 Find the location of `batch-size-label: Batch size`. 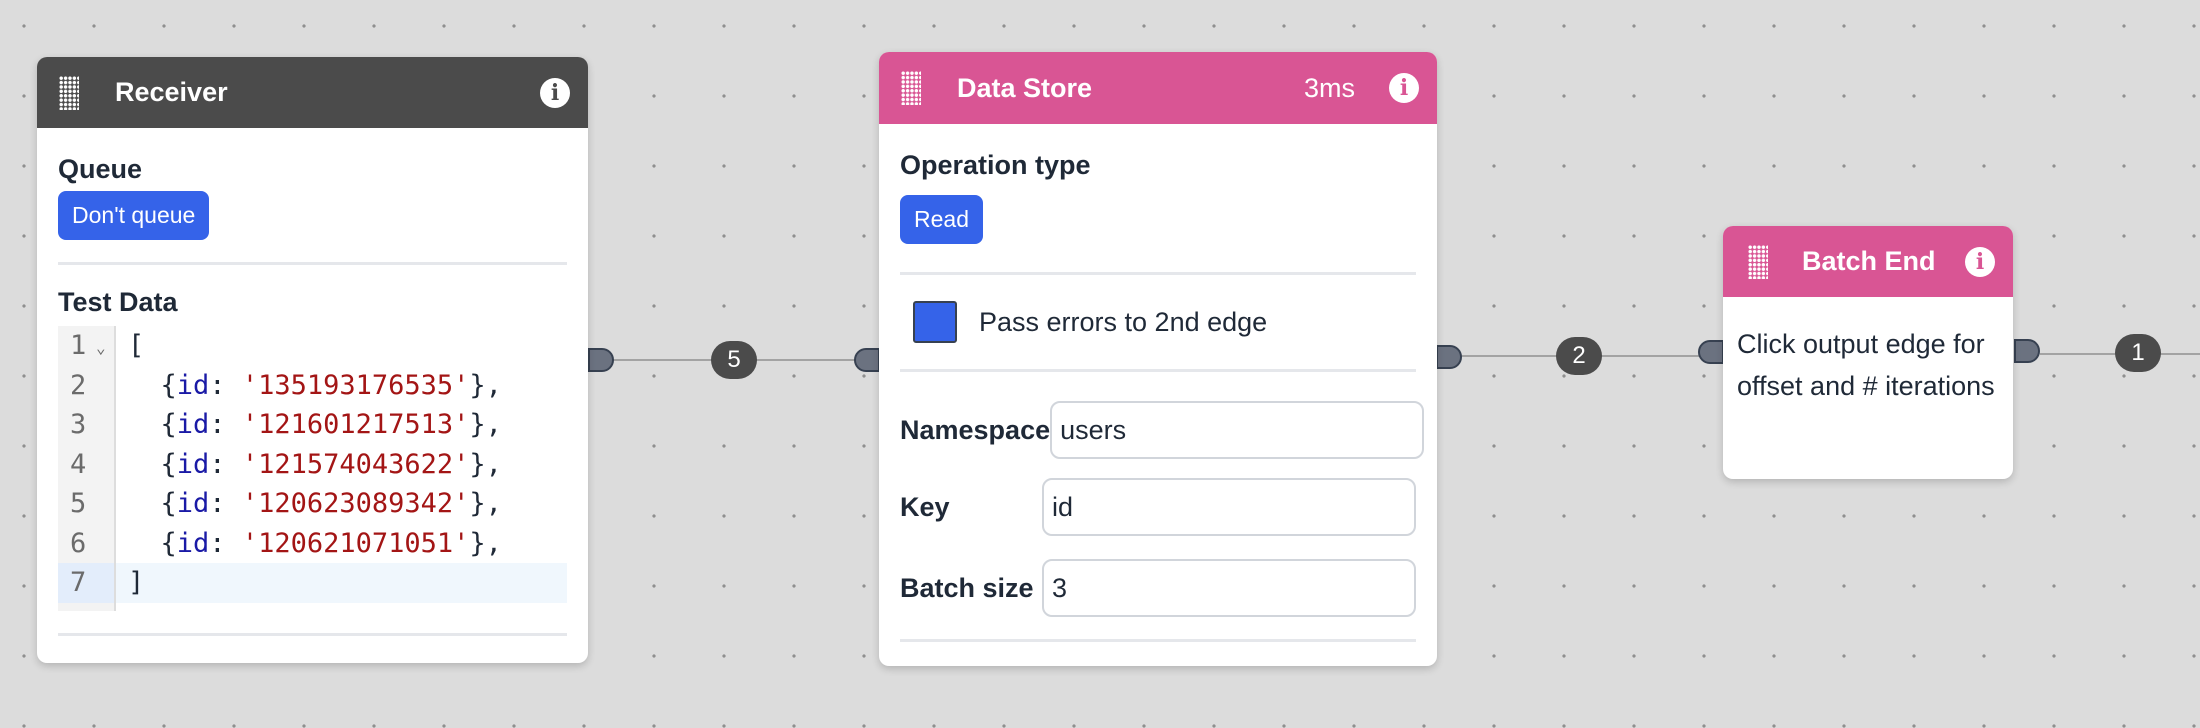

batch-size-label: Batch size is located at coordinates (967, 587).